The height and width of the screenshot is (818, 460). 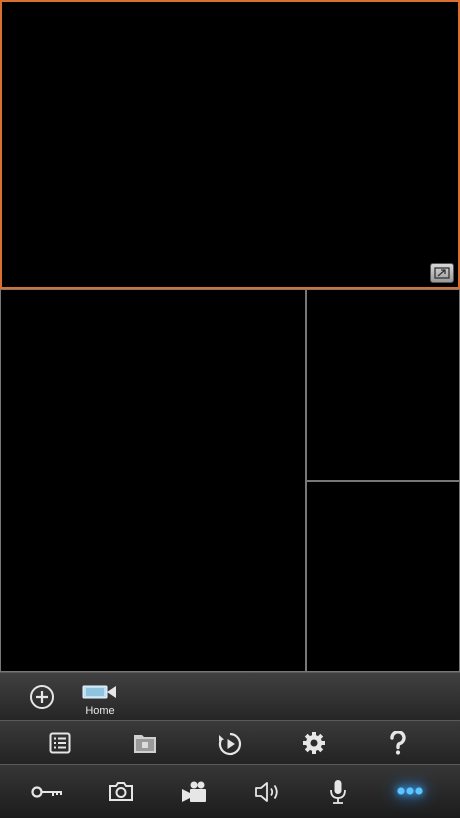 I want to click on list-icon, so click(x=60, y=743).